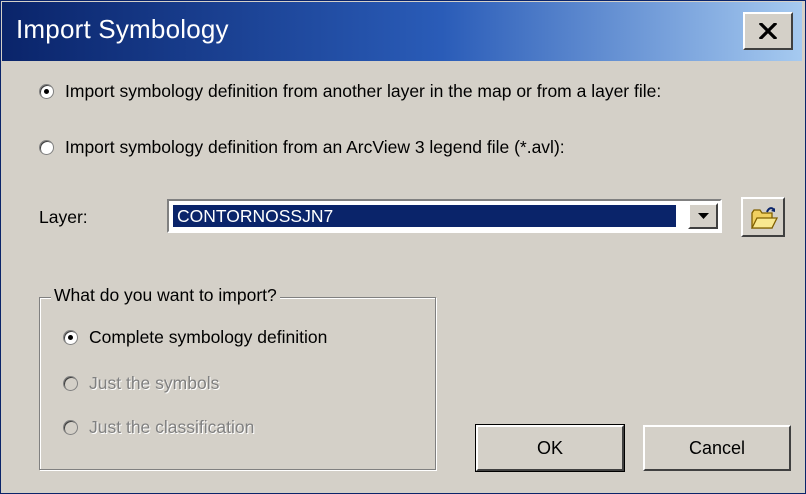 The image size is (806, 494). I want to click on window-title: Import Symbology, so click(122, 29).